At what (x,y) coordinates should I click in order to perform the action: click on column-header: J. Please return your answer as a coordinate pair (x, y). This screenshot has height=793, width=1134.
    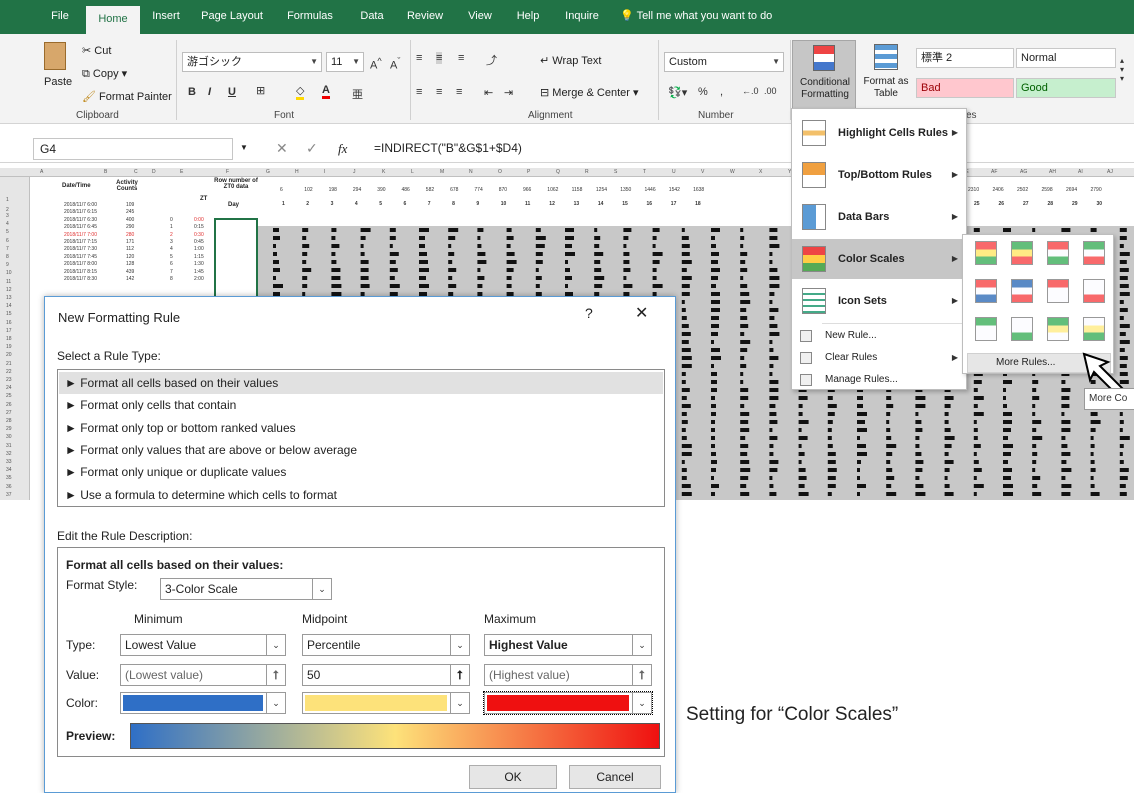
    Looking at the image, I should click on (354, 172).